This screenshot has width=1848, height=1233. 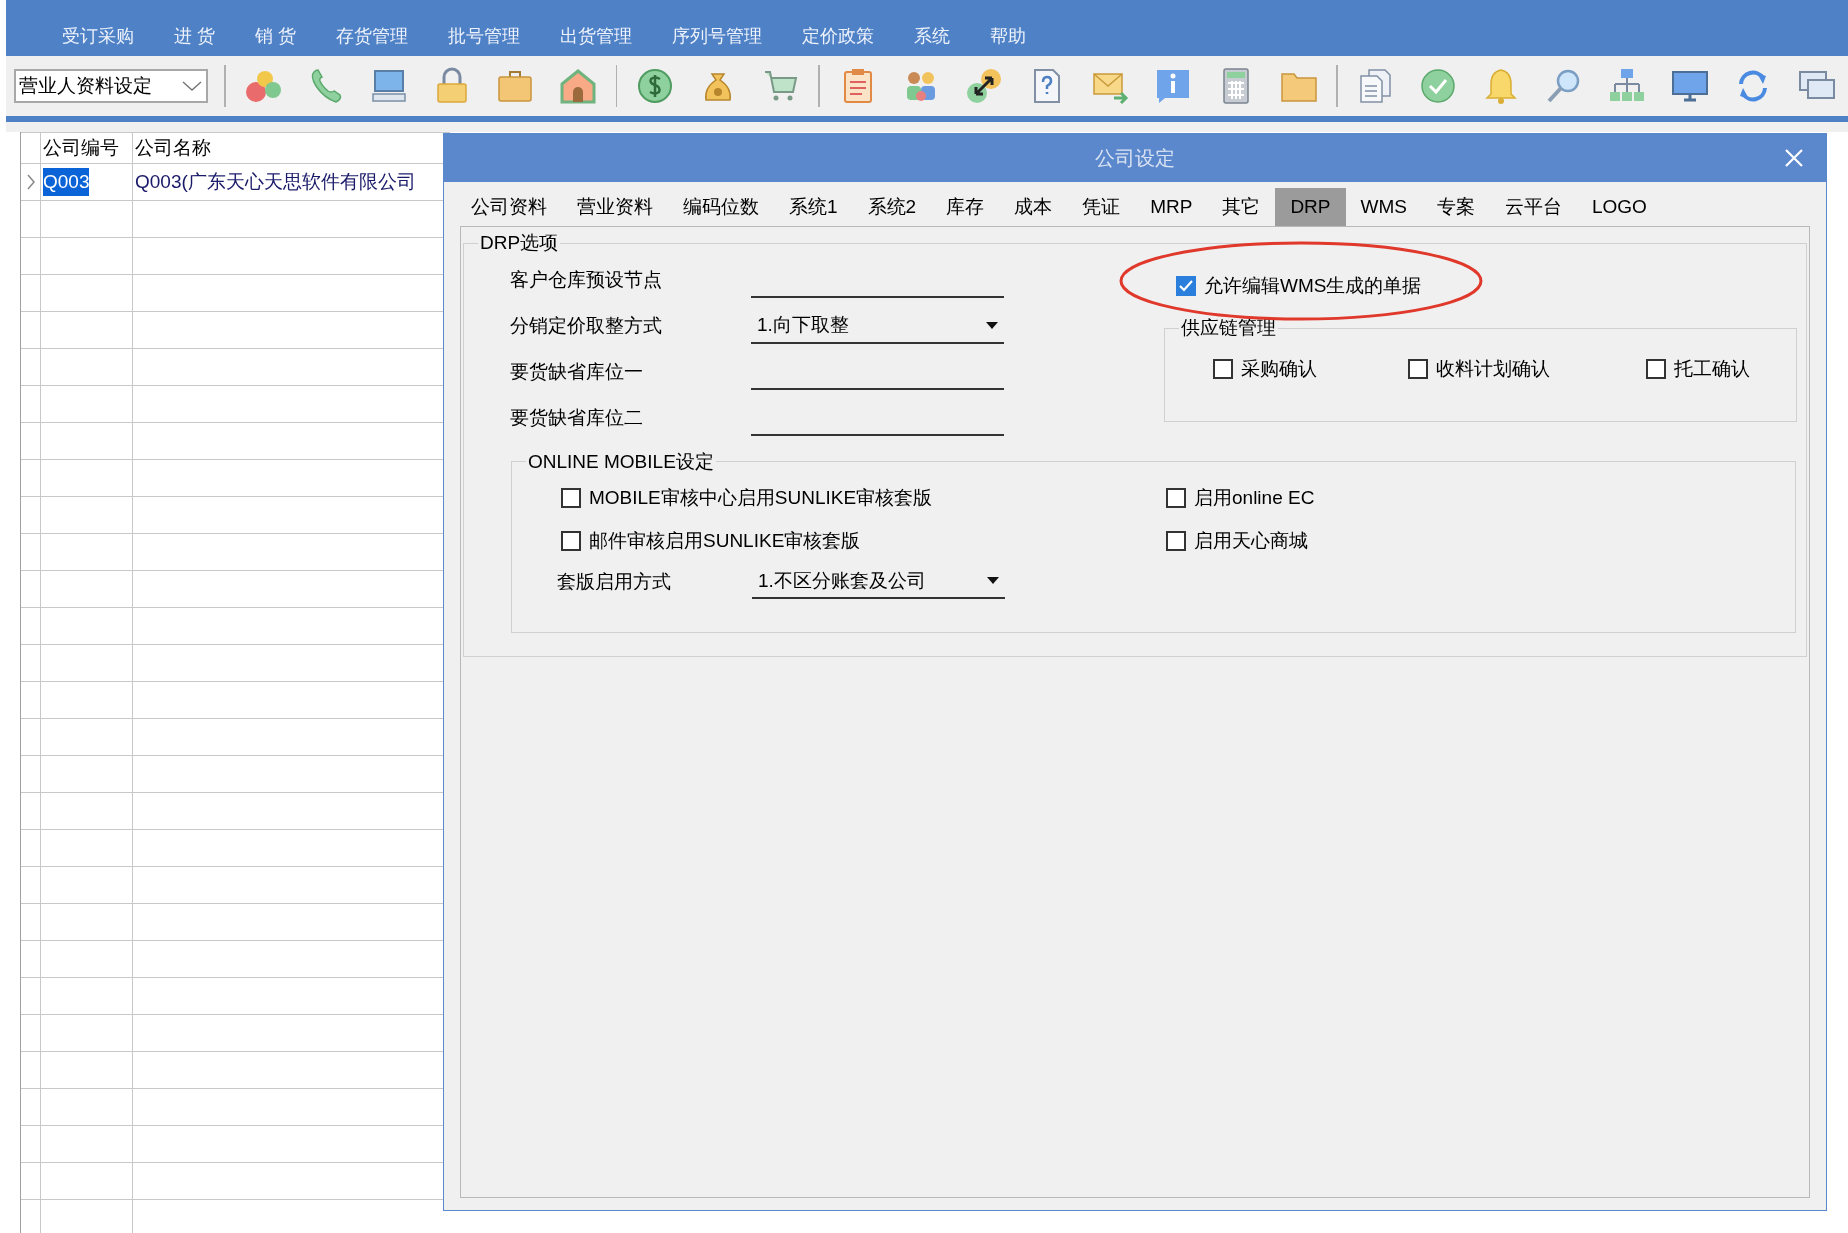 What do you see at coordinates (1254, 498) in the screenshot?
I see `checkbox-label: 启用online EC` at bounding box center [1254, 498].